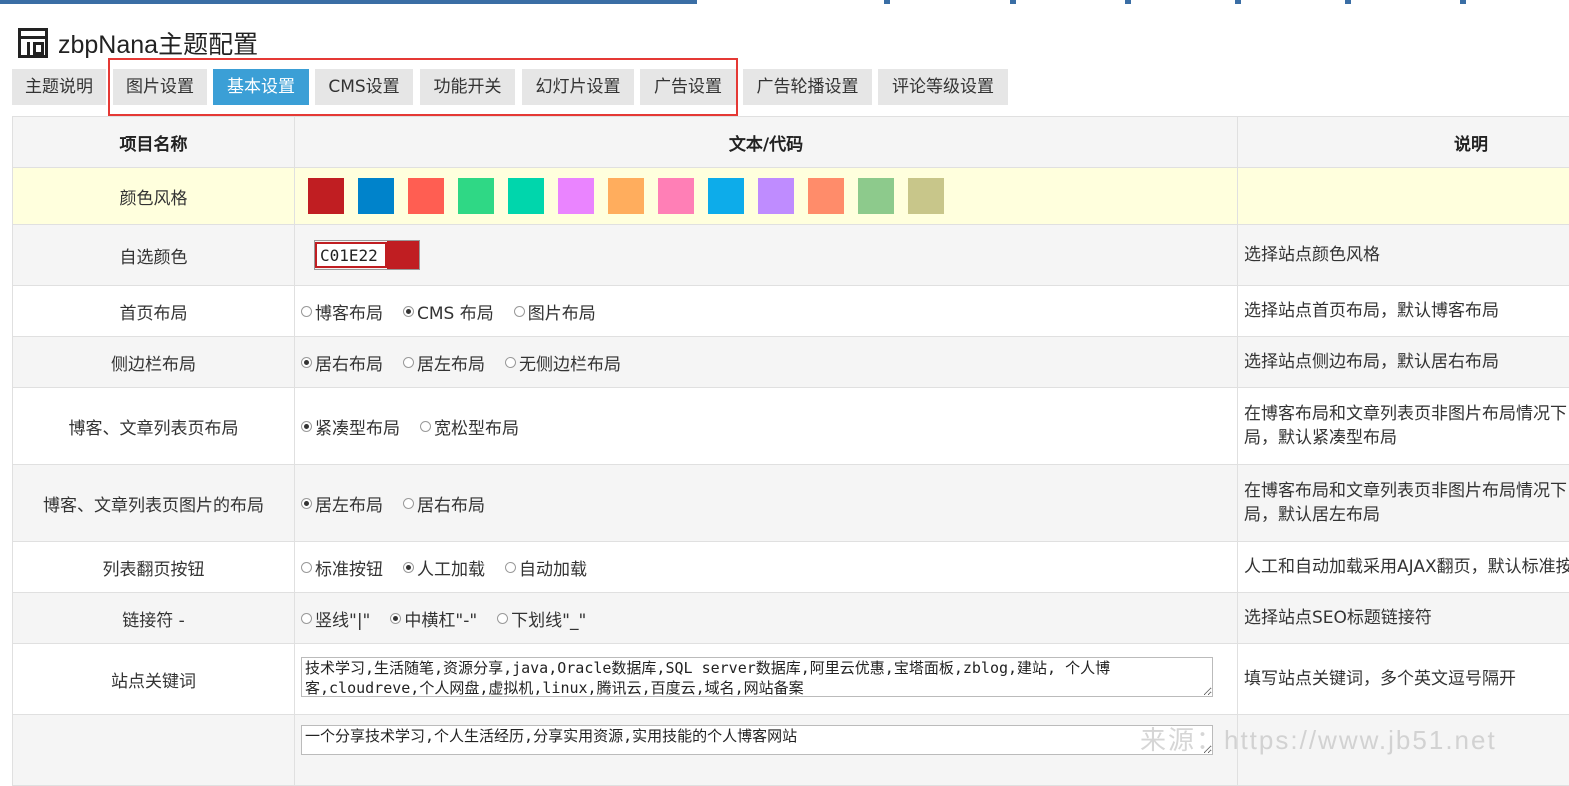 This screenshot has width=1569, height=786. What do you see at coordinates (154, 679) in the screenshot?
I see `row-label: 站点关键词` at bounding box center [154, 679].